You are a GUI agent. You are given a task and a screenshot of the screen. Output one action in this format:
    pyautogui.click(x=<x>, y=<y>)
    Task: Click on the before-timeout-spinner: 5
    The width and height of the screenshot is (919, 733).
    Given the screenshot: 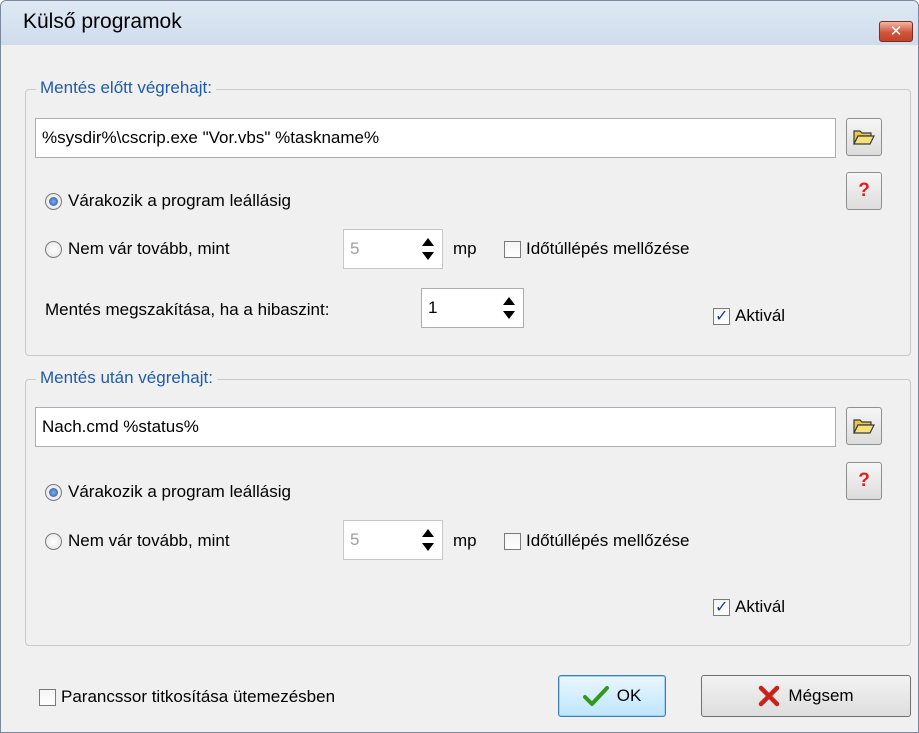 What is the action you would take?
    pyautogui.click(x=393, y=249)
    